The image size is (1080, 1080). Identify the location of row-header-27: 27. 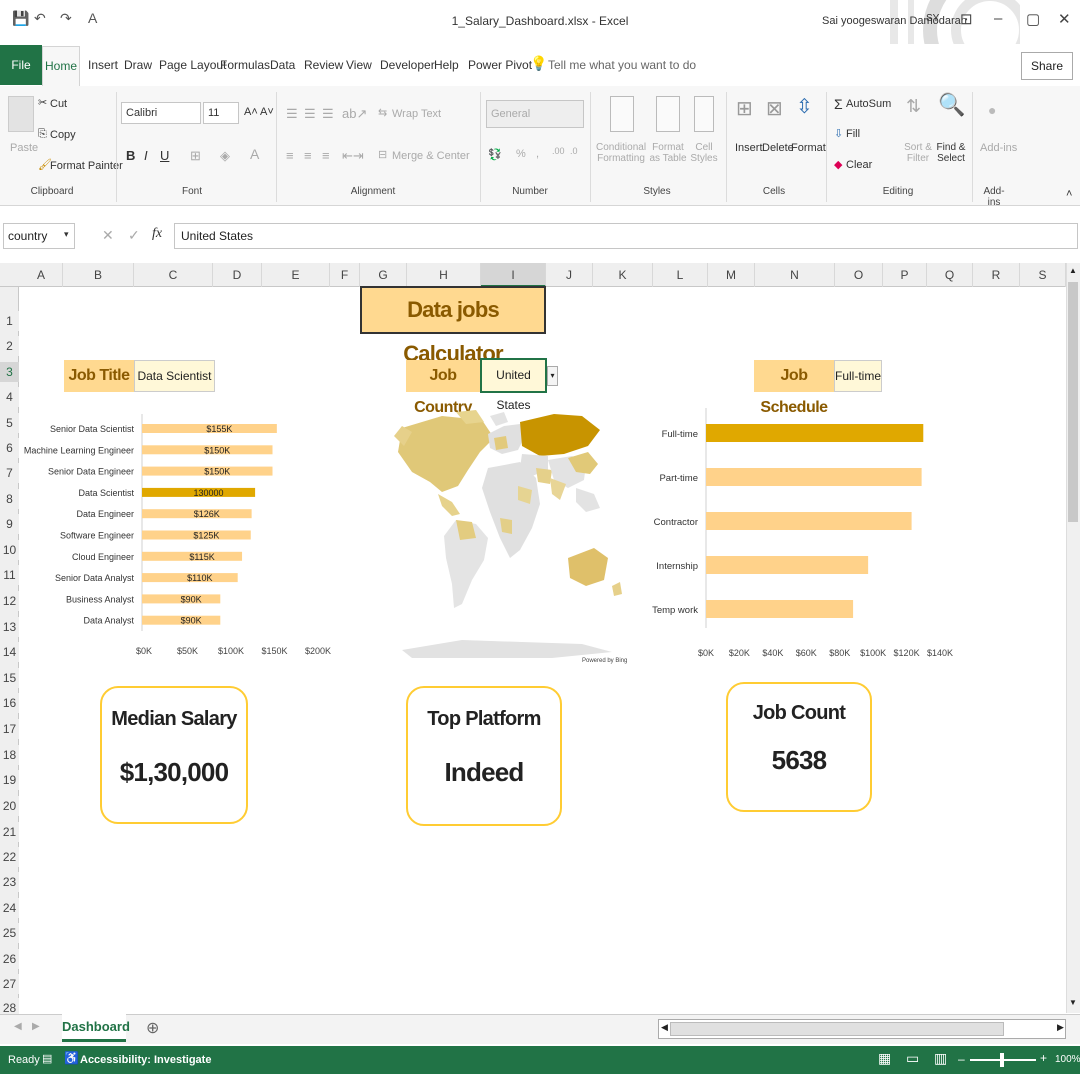
(9, 984).